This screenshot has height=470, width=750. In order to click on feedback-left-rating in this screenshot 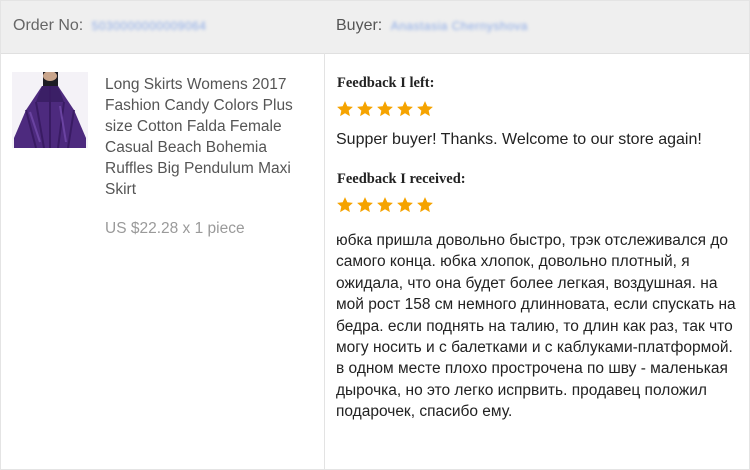, I will do `click(385, 109)`.